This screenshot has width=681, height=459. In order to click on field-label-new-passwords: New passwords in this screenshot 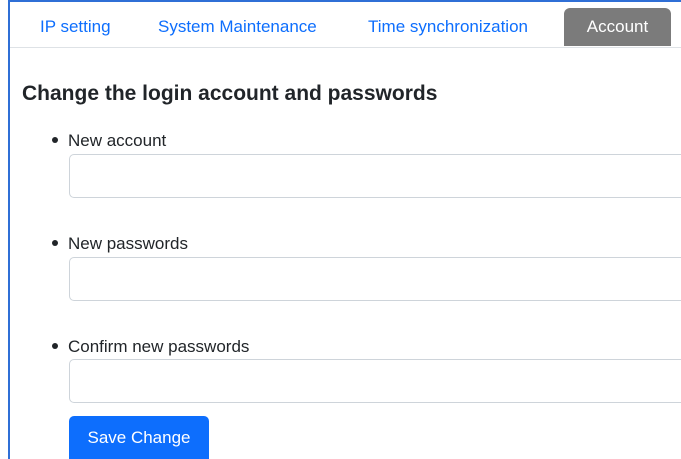, I will do `click(120, 244)`.